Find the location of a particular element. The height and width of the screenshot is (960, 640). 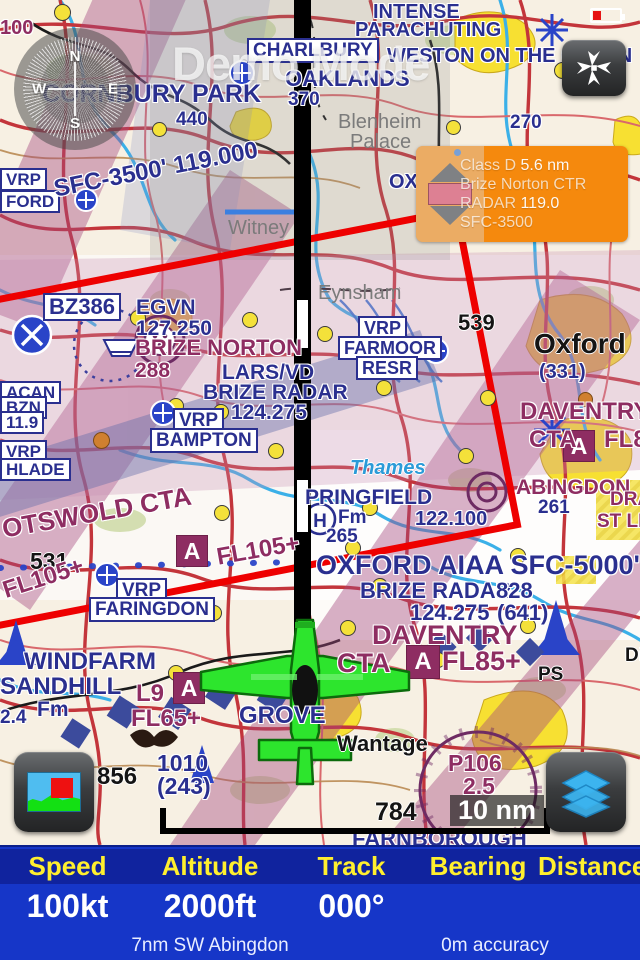

compass-crosshair is located at coordinates (75, 89).